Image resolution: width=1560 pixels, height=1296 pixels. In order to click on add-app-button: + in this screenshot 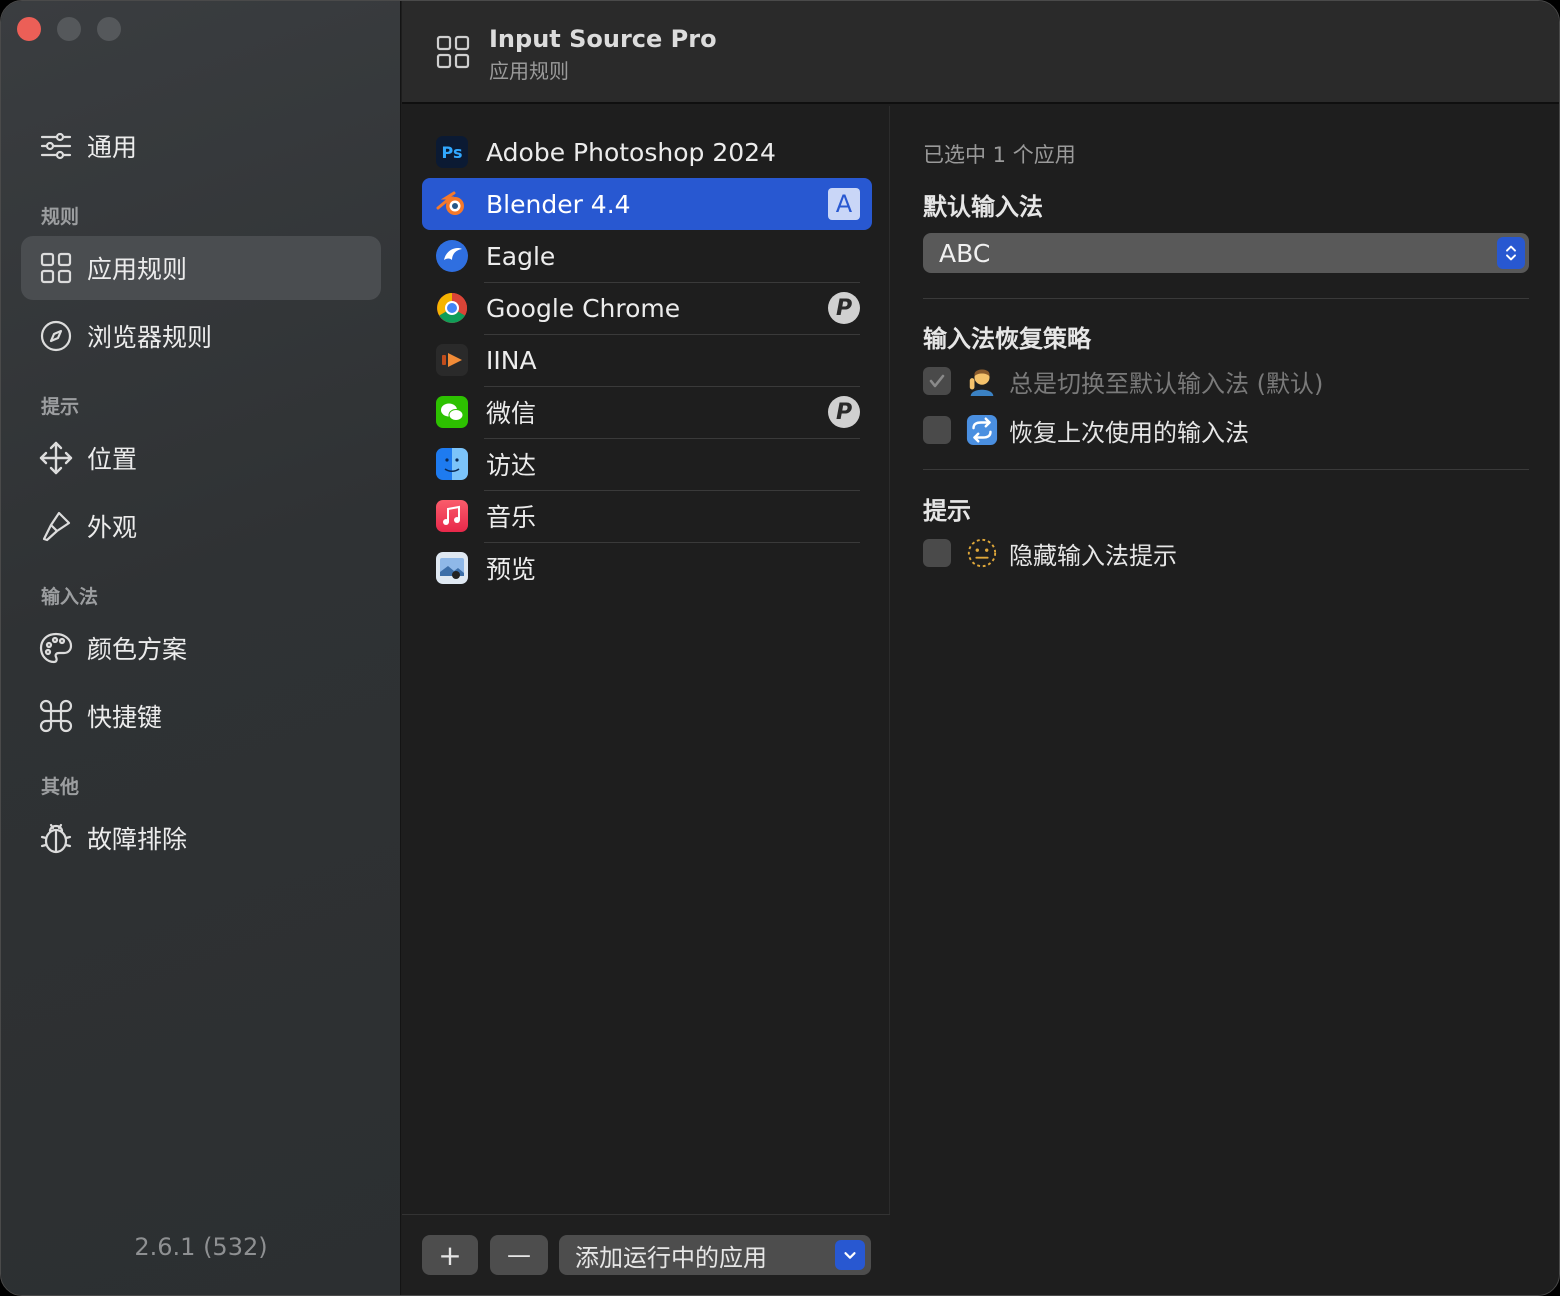, I will do `click(450, 1255)`.